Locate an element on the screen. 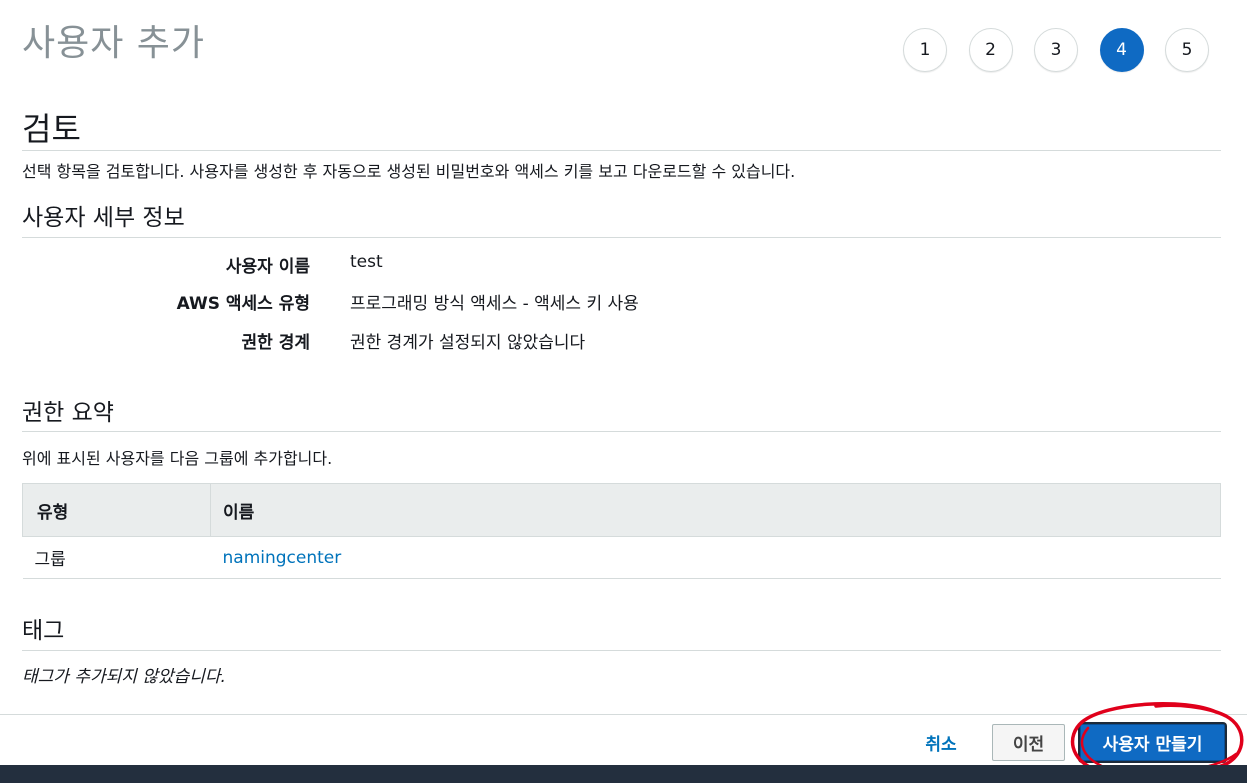 This screenshot has height=783, width=1247. table-header-row: 유형 이름 is located at coordinates (621, 510).